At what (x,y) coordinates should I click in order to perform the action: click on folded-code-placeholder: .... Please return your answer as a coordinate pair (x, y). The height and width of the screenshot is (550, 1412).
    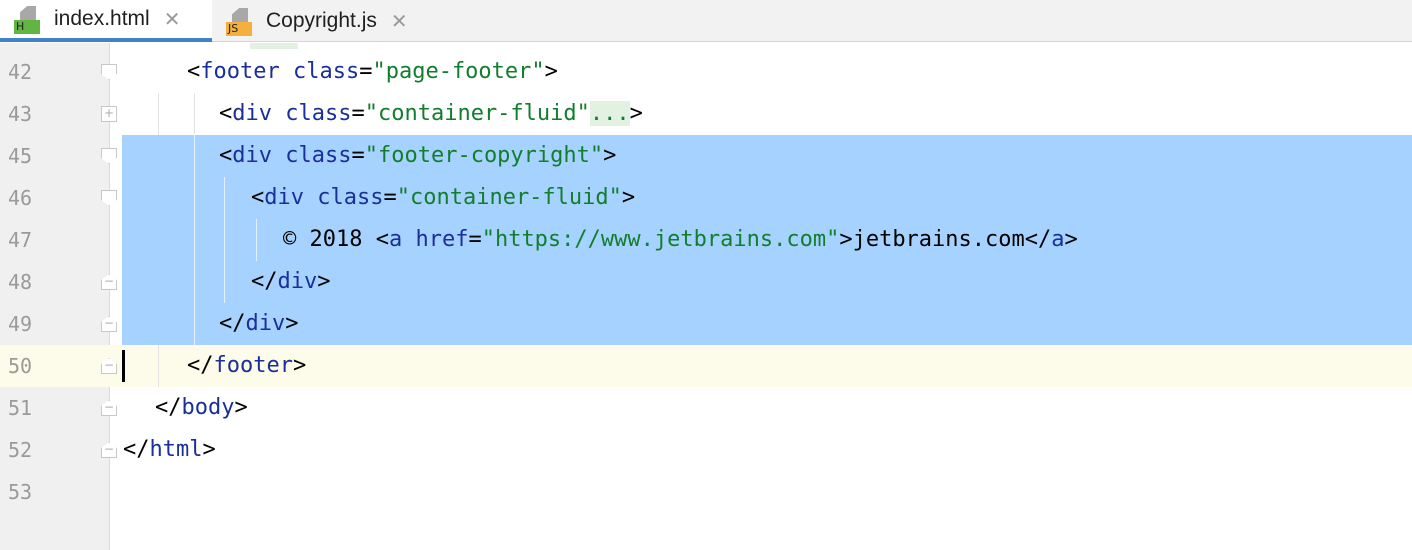
    Looking at the image, I should click on (609, 113).